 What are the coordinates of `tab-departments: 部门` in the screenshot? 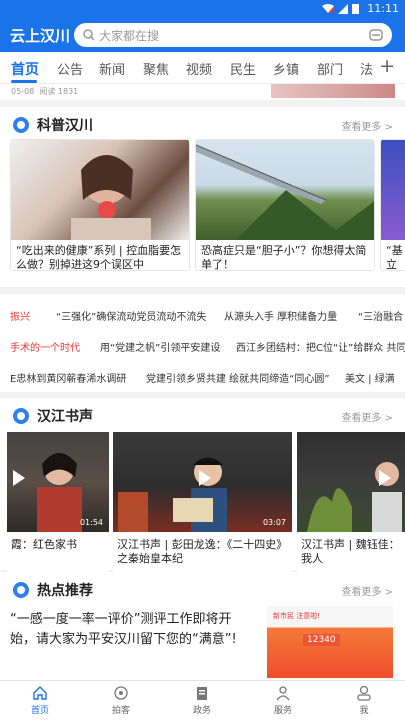 It's located at (330, 68).